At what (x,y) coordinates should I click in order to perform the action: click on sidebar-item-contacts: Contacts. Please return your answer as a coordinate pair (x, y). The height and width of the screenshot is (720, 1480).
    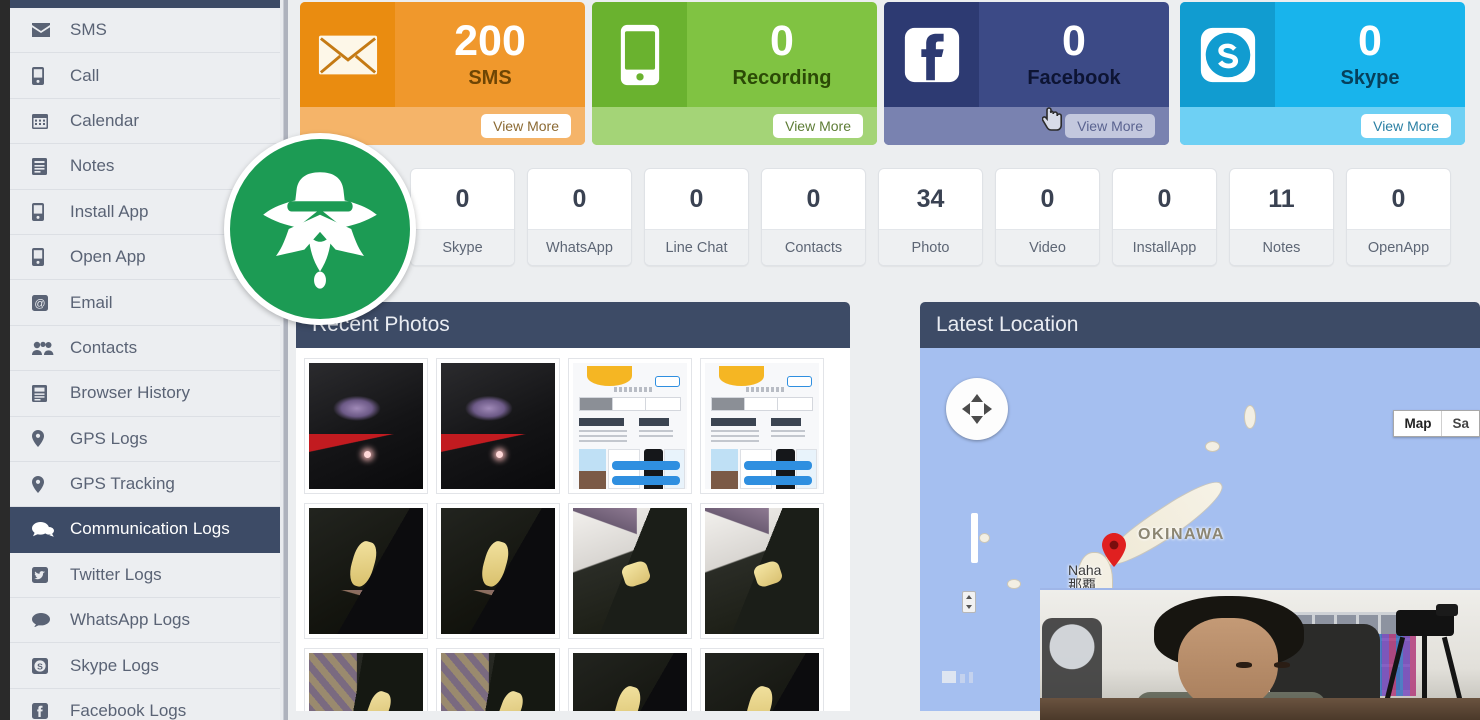
    Looking at the image, I should click on (145, 348).